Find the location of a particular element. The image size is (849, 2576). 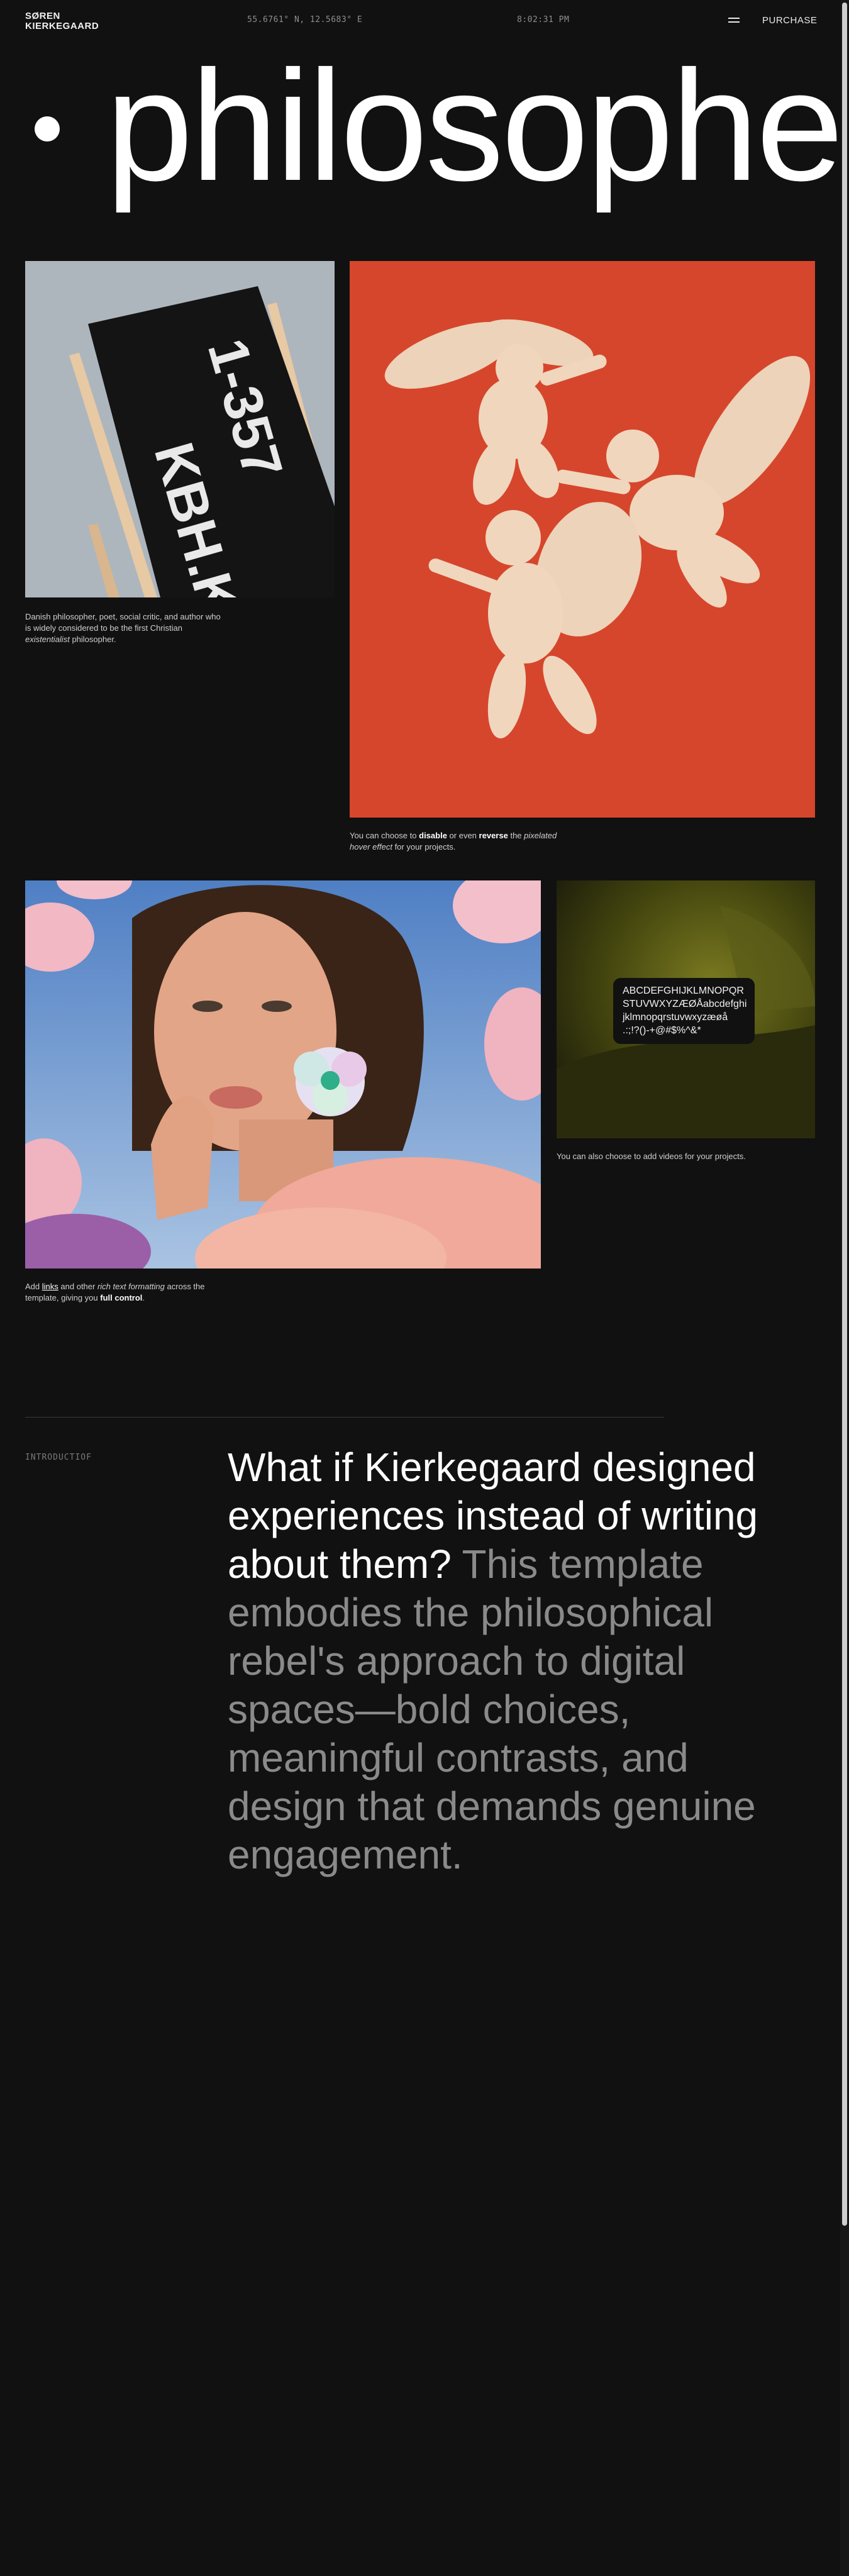

image-portrait is located at coordinates (283, 1074).